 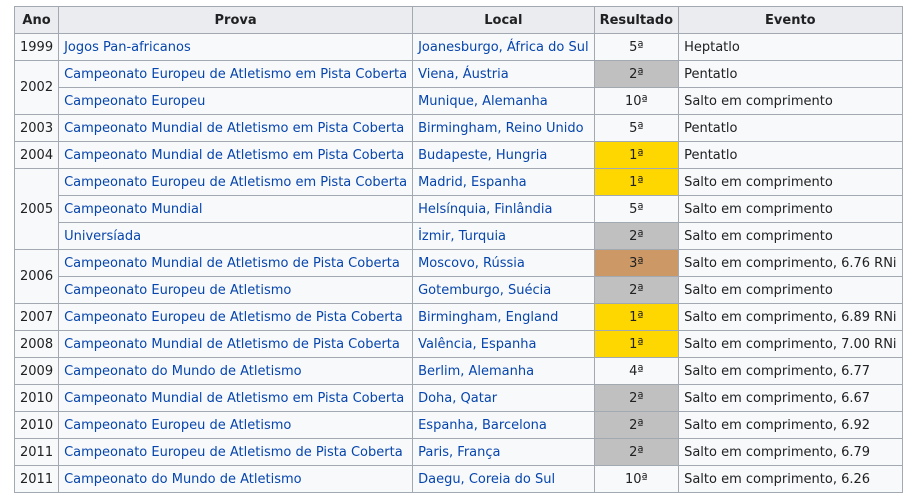 What do you see at coordinates (790, 398) in the screenshot?
I see `event-cell: Salto em comprimento, 6.67` at bounding box center [790, 398].